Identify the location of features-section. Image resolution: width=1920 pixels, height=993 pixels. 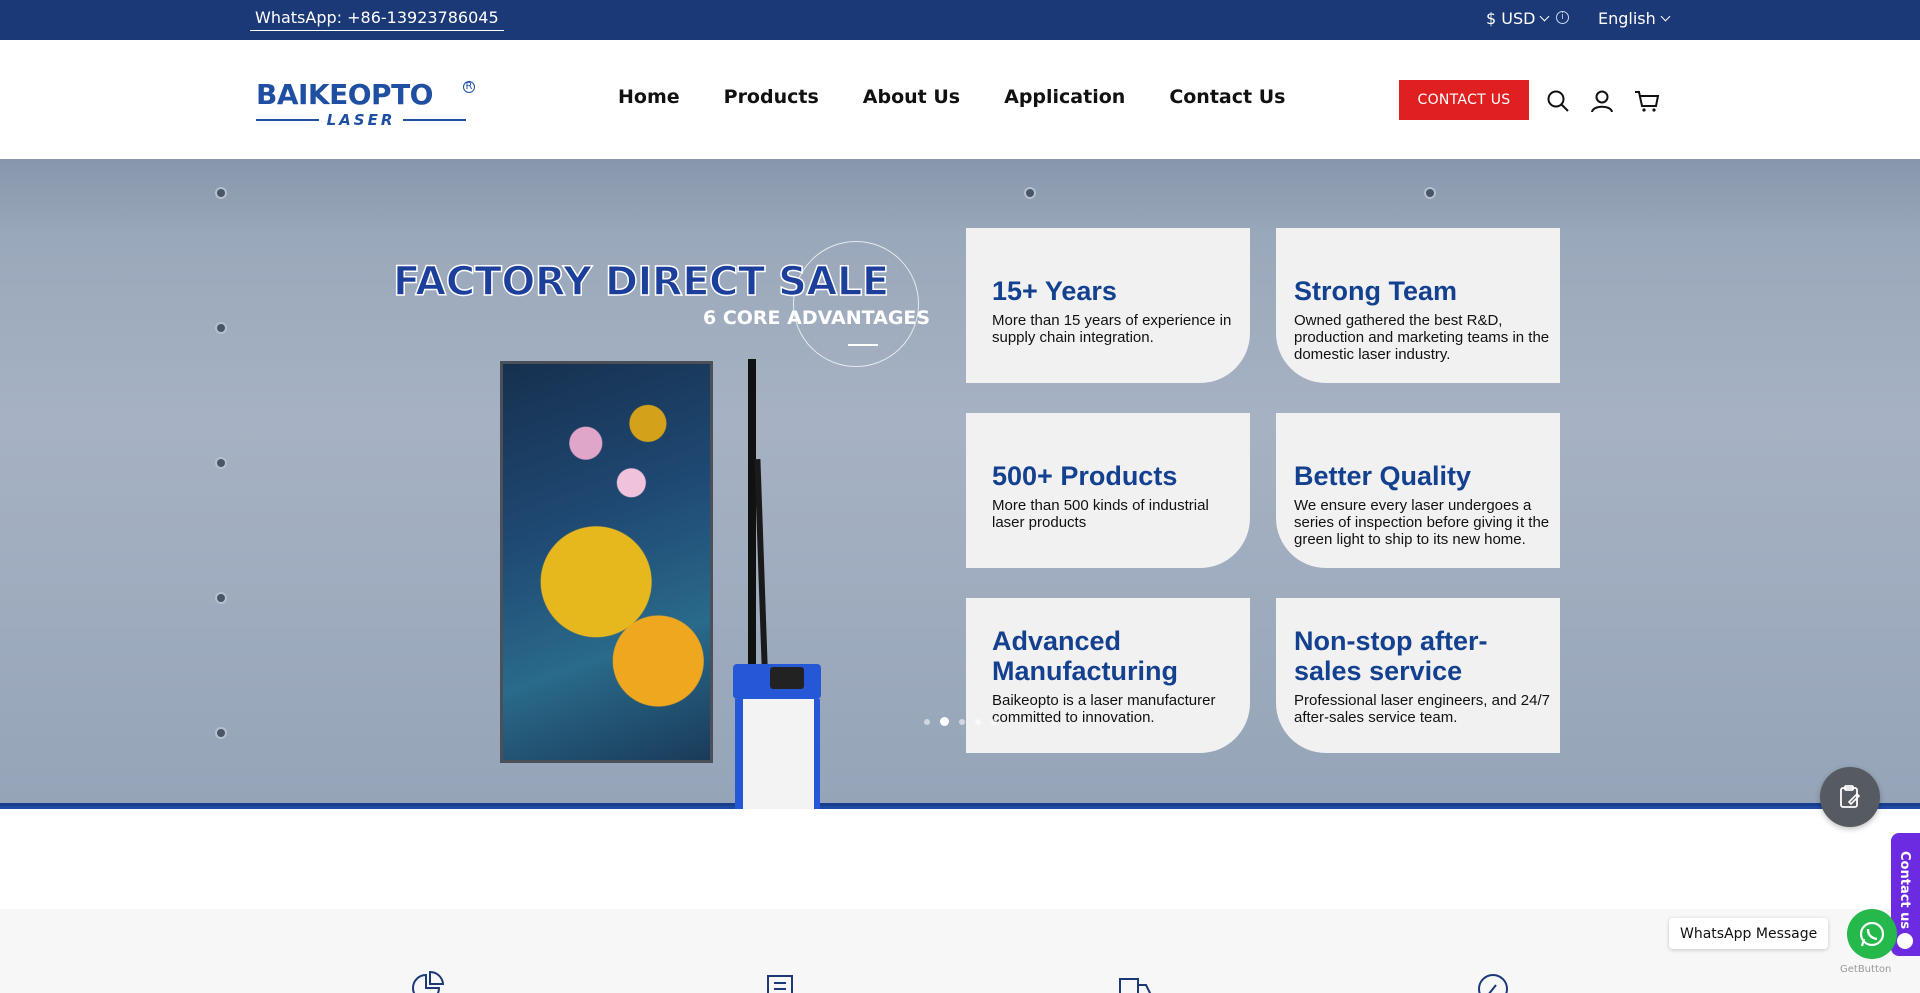
(960, 951).